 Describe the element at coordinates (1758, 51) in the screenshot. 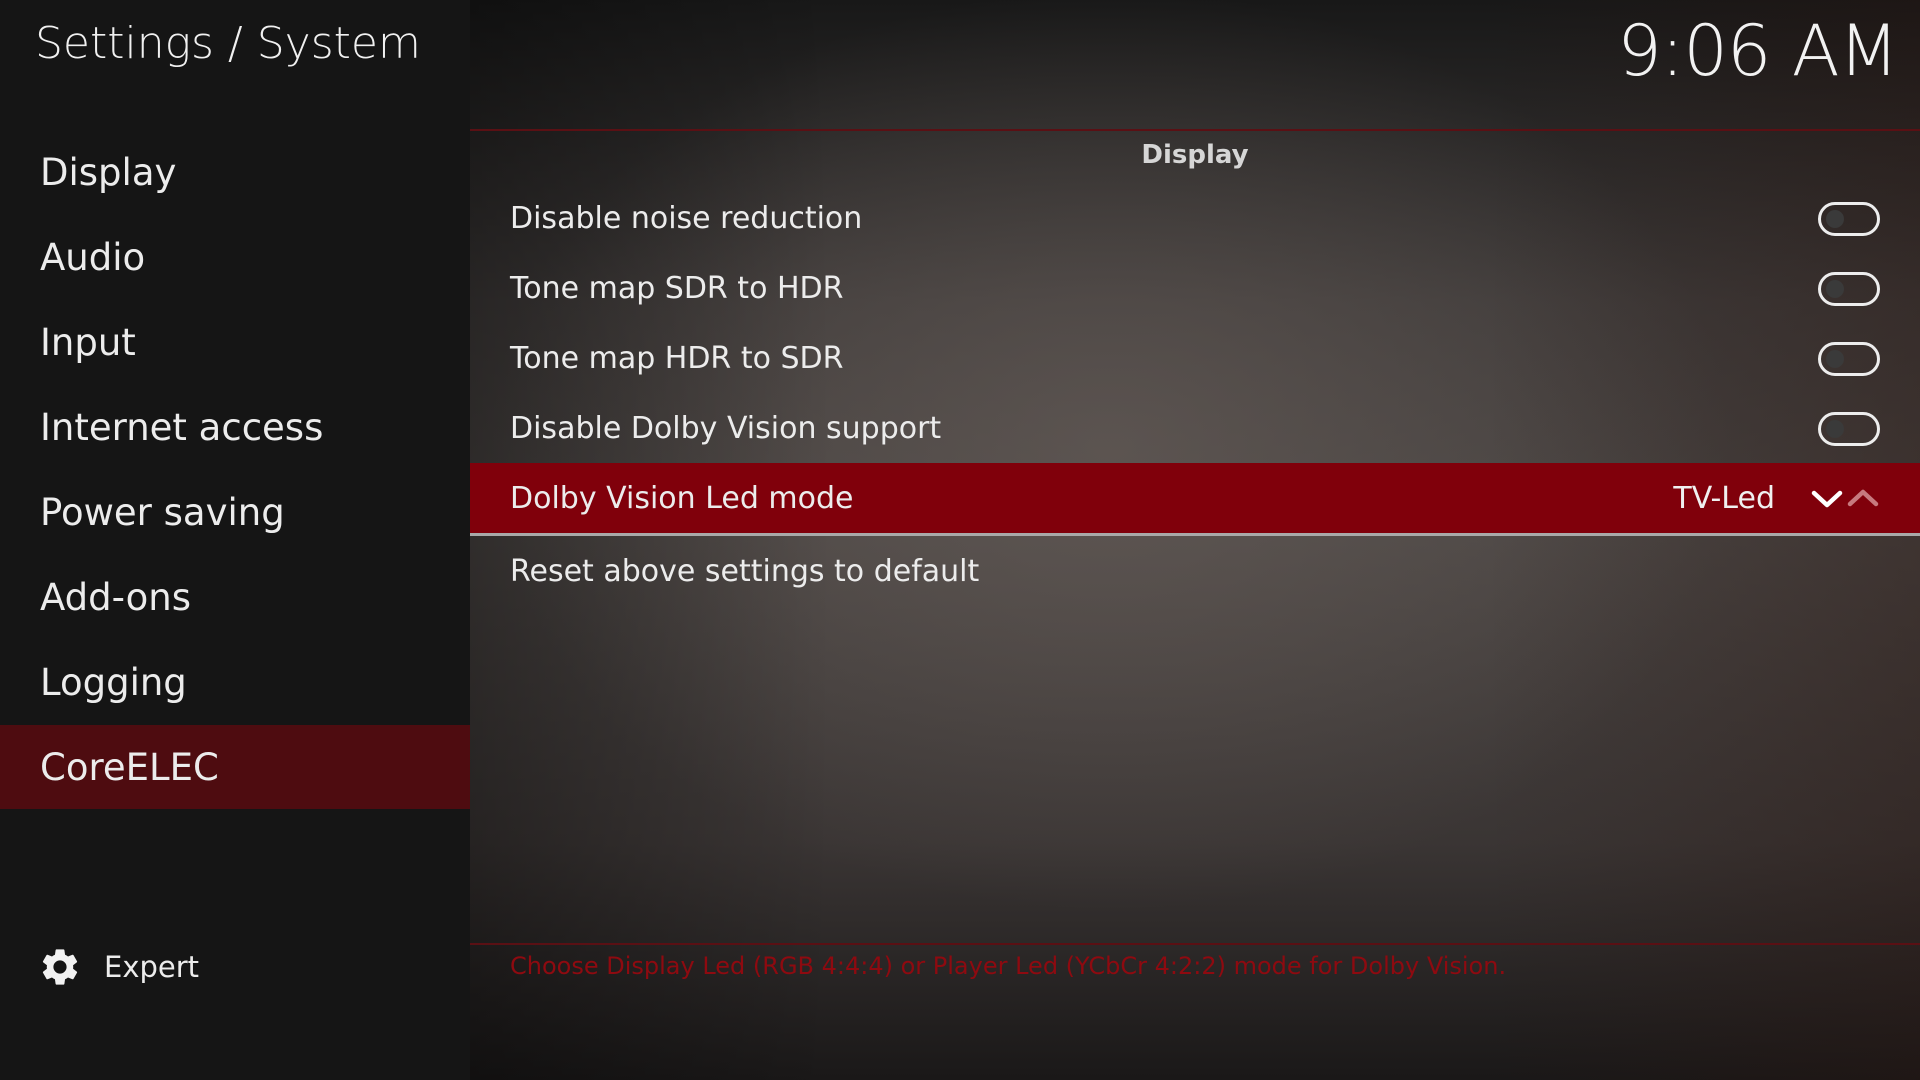

I see `clock: 9:06 AM` at that location.